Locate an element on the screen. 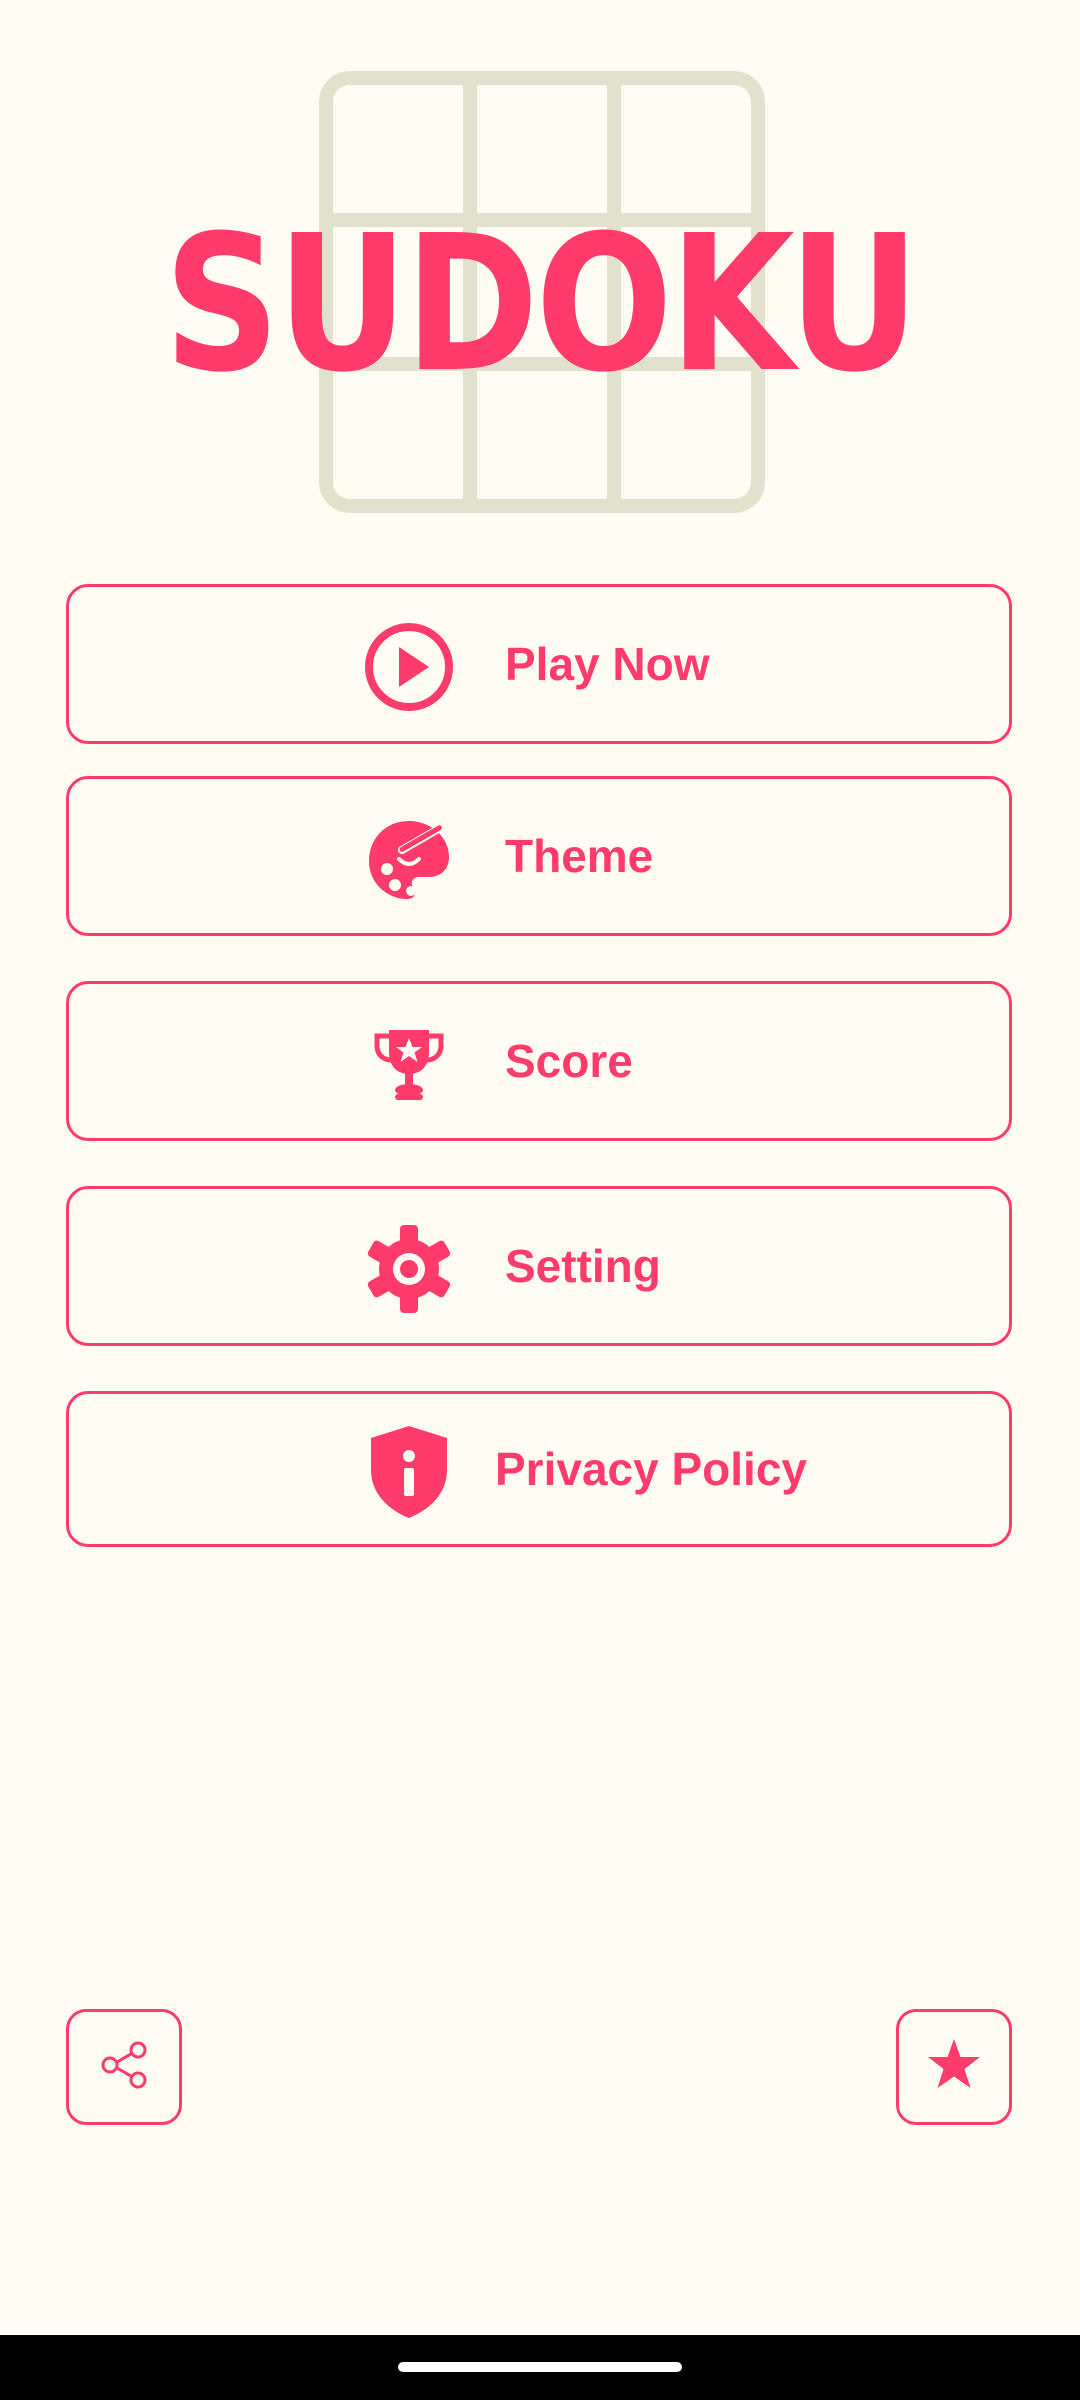 The width and height of the screenshot is (1080, 2400). star-icon is located at coordinates (954, 2067).